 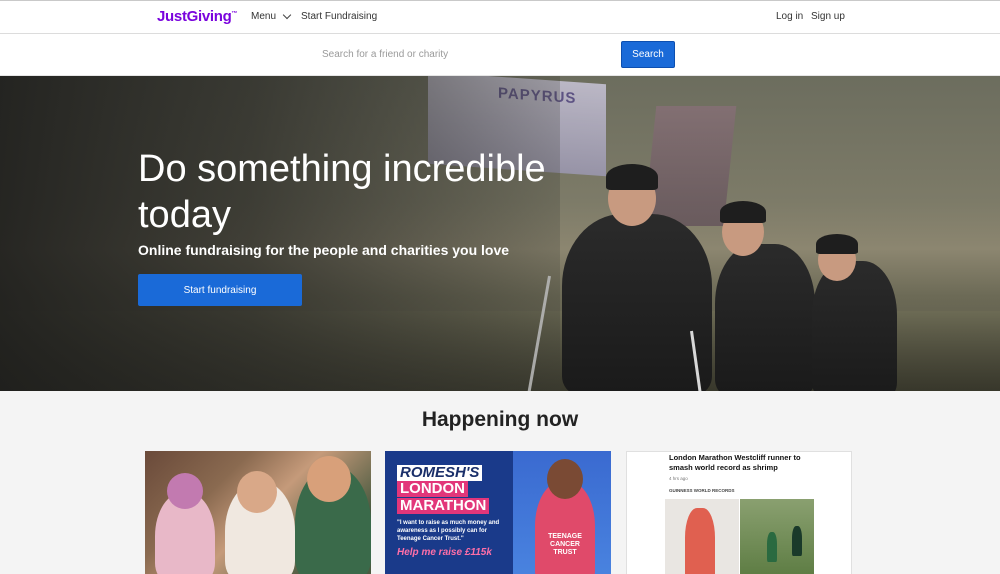 What do you see at coordinates (565, 479) in the screenshot?
I see `runner-head` at bounding box center [565, 479].